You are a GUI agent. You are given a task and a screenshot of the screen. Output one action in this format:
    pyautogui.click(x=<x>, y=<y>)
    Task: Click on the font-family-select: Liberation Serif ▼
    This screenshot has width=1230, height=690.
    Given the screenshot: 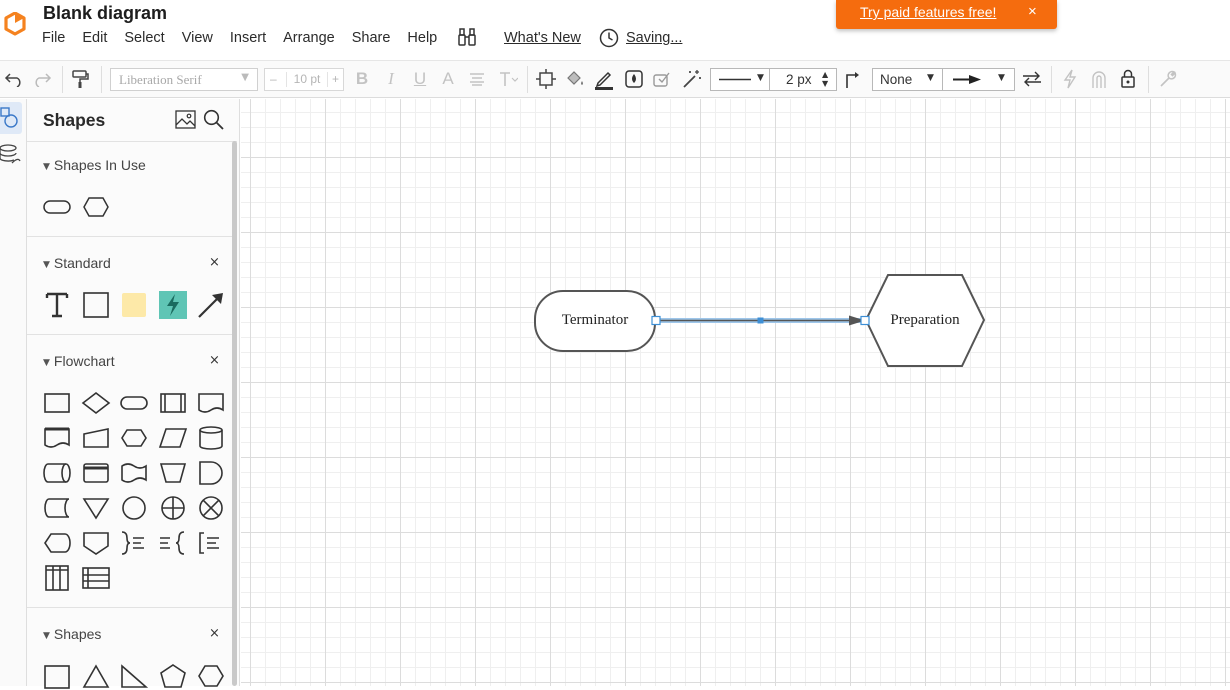 What is the action you would take?
    pyautogui.click(x=184, y=79)
    